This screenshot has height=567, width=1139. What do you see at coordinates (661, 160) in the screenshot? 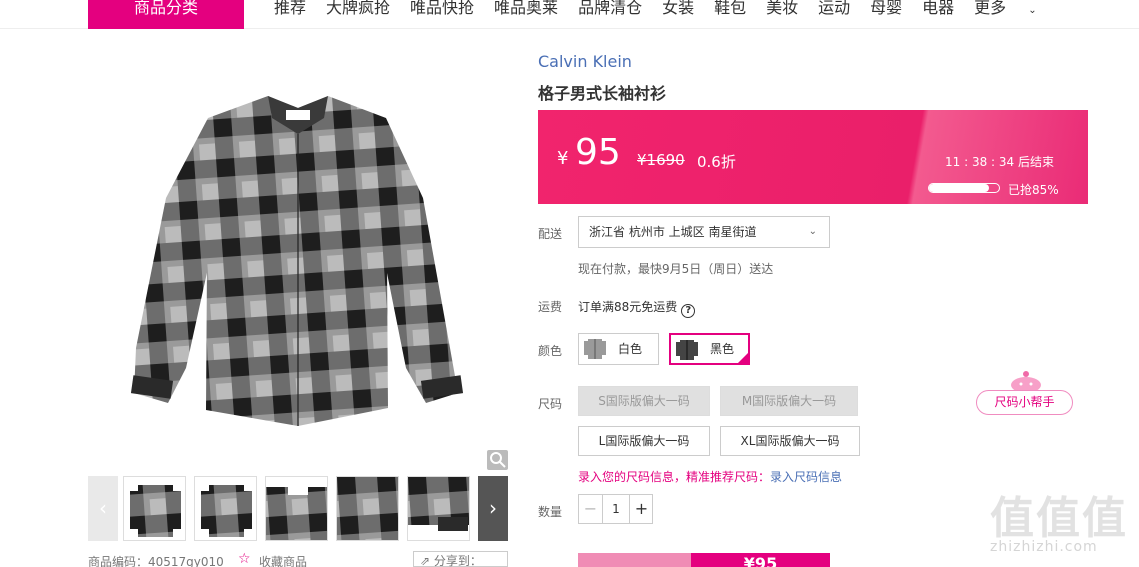
I see `original-price: ¥1690` at bounding box center [661, 160].